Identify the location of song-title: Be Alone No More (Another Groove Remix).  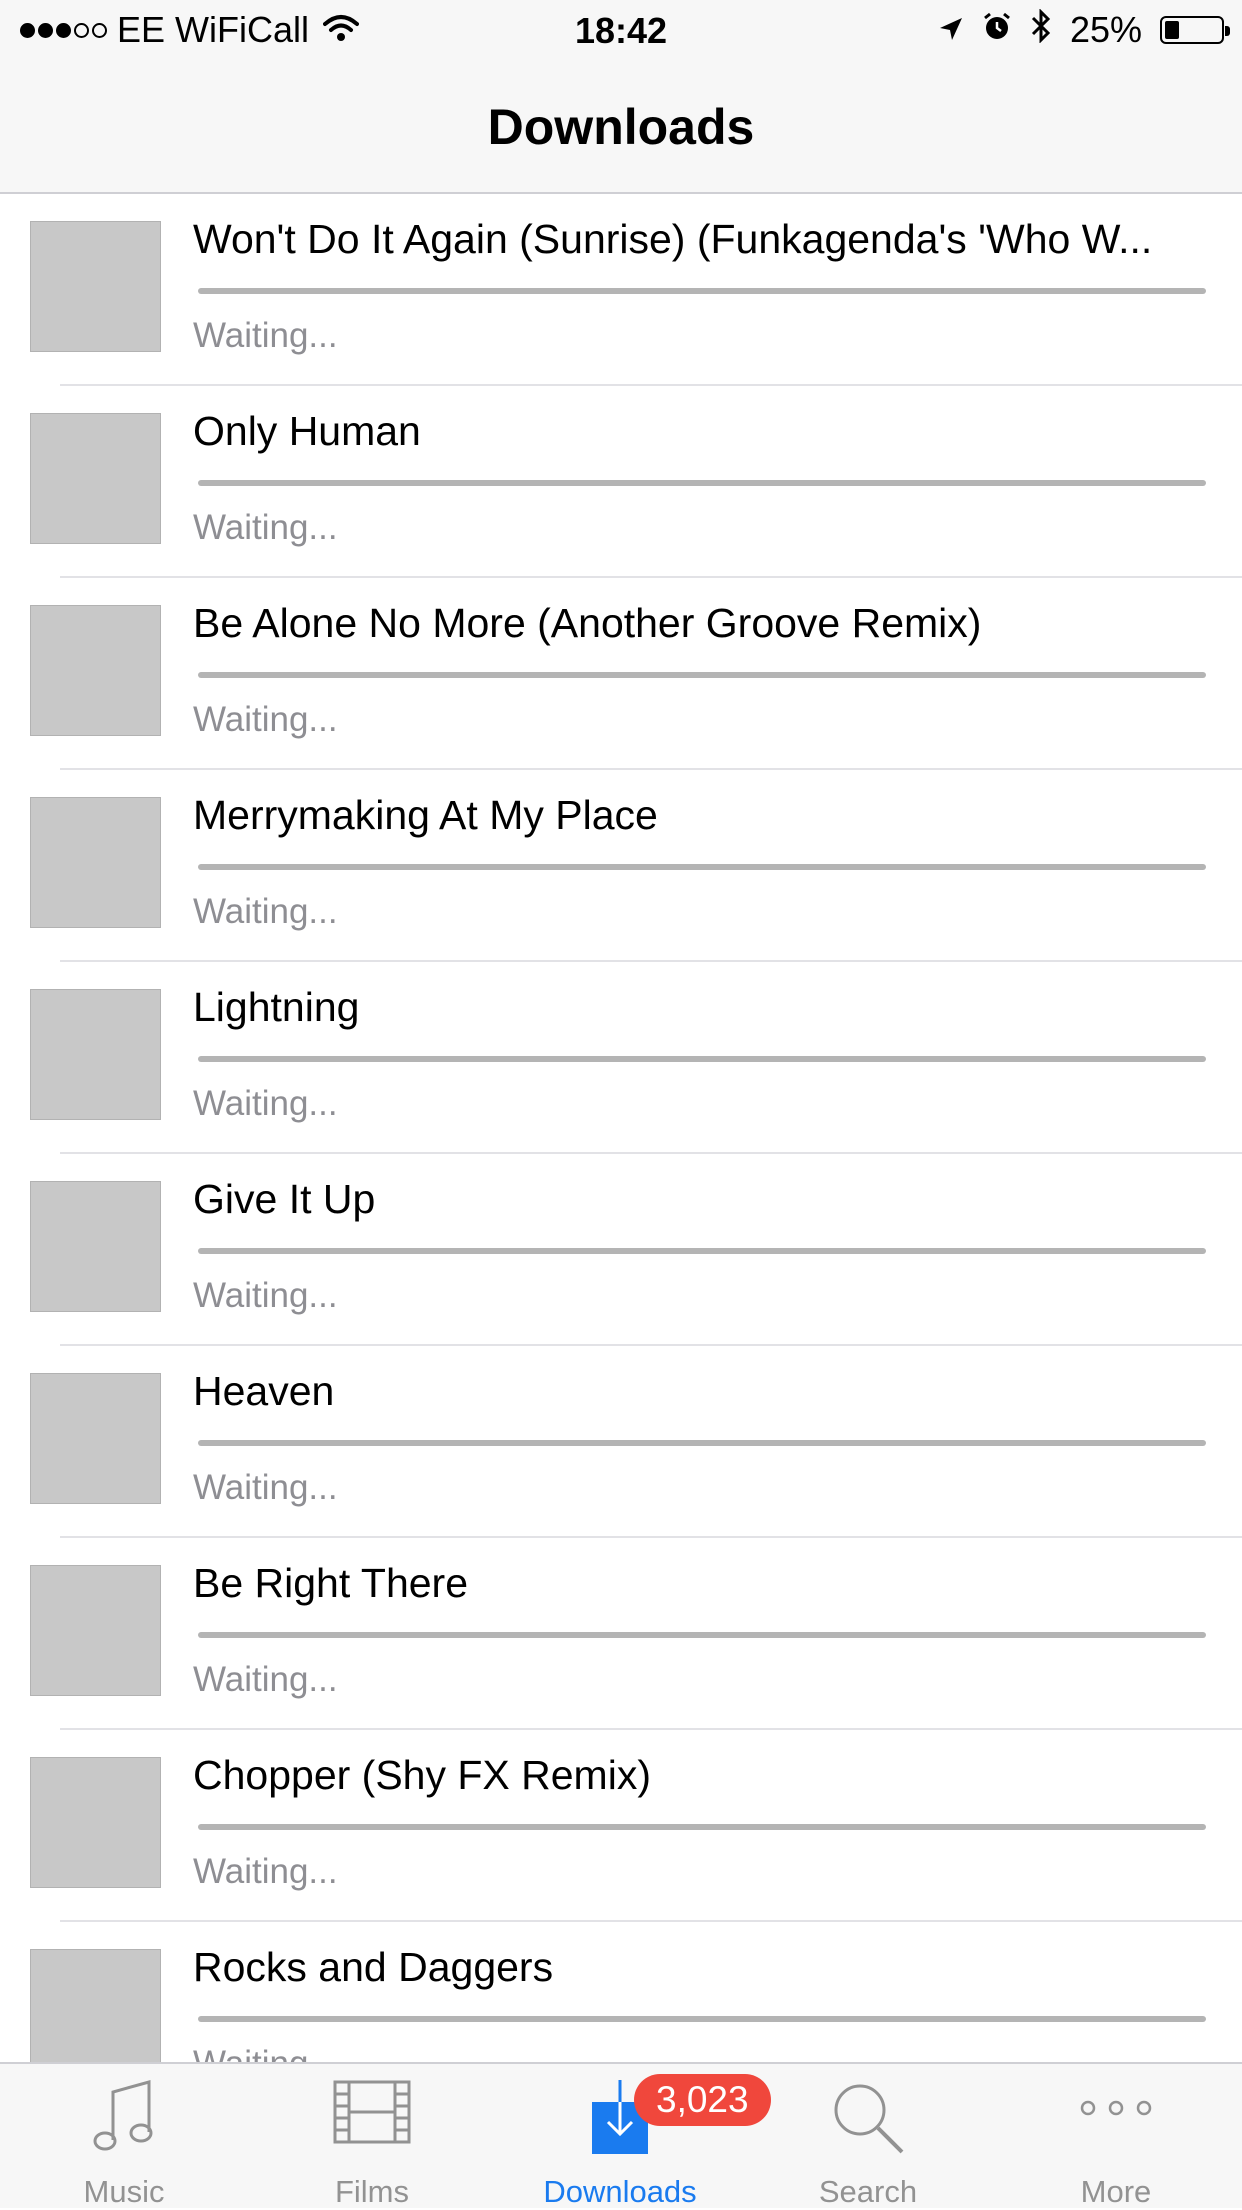
(587, 623).